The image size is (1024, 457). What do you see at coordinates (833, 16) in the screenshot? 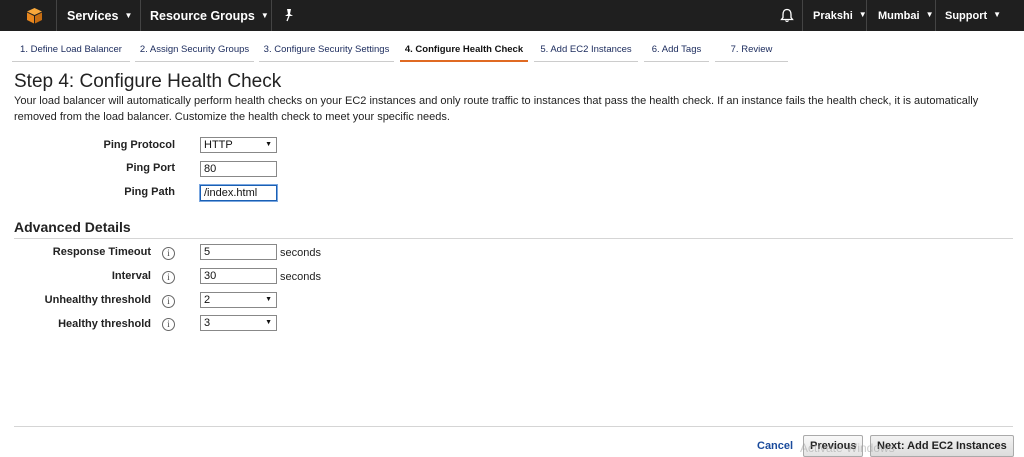
I see `user-label: Prakshi` at bounding box center [833, 16].